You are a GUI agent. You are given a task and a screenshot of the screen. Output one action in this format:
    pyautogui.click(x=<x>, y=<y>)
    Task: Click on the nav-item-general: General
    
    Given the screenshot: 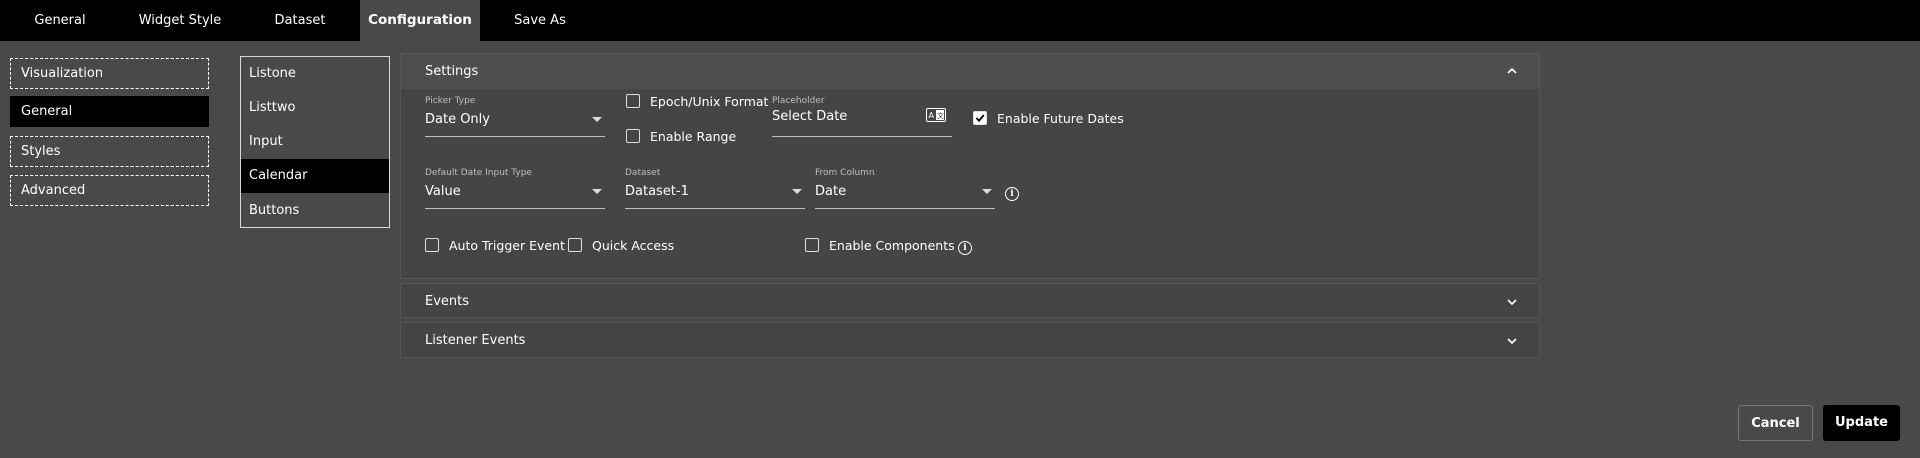 What is the action you would take?
    pyautogui.click(x=109, y=111)
    